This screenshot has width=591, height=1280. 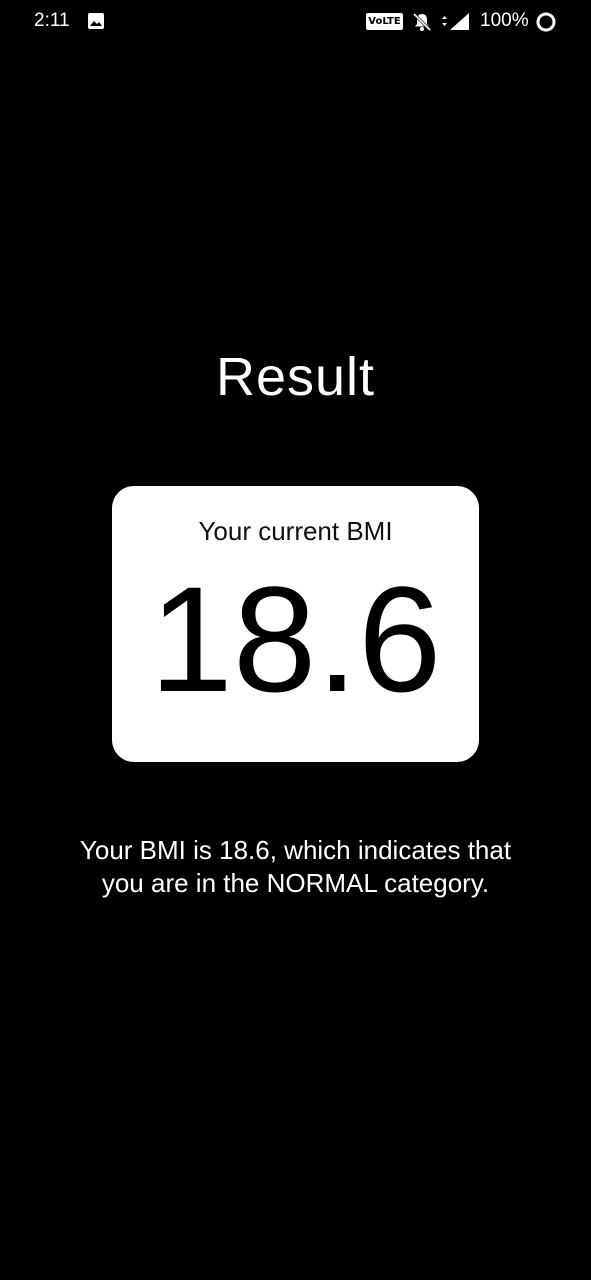 I want to click on bmi-label: Your current BMI, so click(x=295, y=531).